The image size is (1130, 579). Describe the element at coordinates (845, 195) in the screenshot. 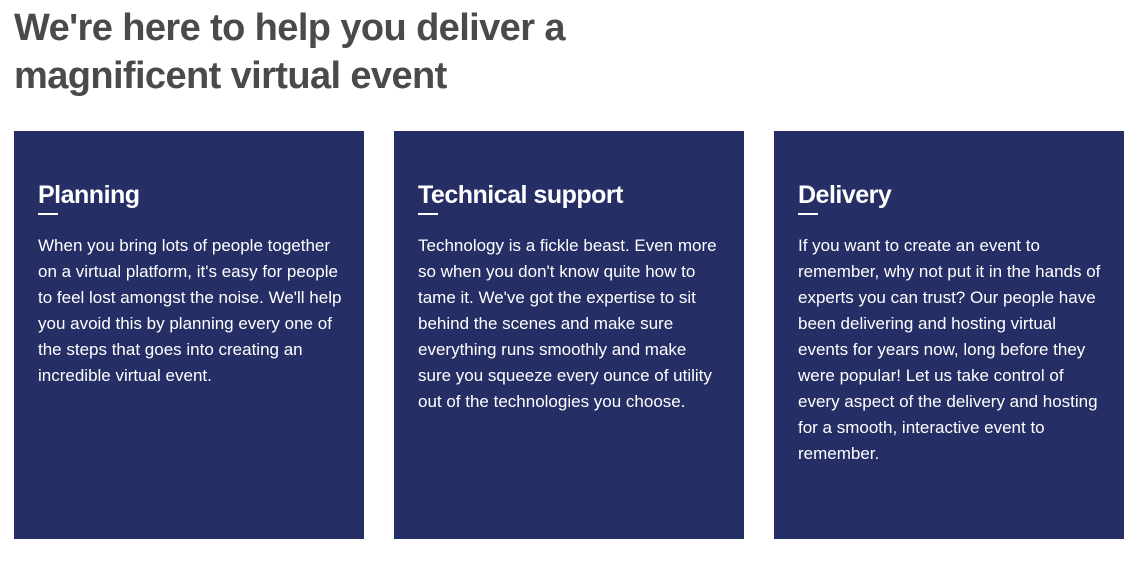

I see `card-heading-delivery: Delivery` at that location.